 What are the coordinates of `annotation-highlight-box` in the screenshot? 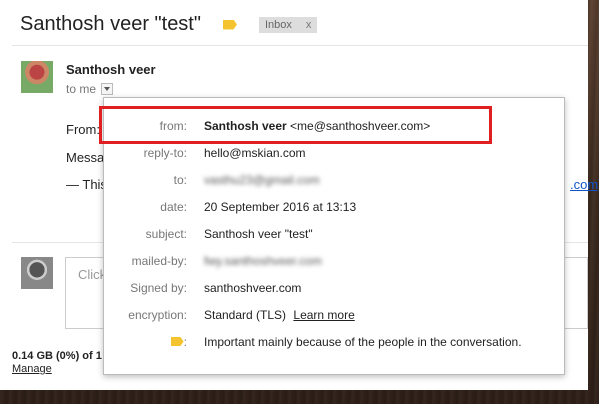 It's located at (295, 125).